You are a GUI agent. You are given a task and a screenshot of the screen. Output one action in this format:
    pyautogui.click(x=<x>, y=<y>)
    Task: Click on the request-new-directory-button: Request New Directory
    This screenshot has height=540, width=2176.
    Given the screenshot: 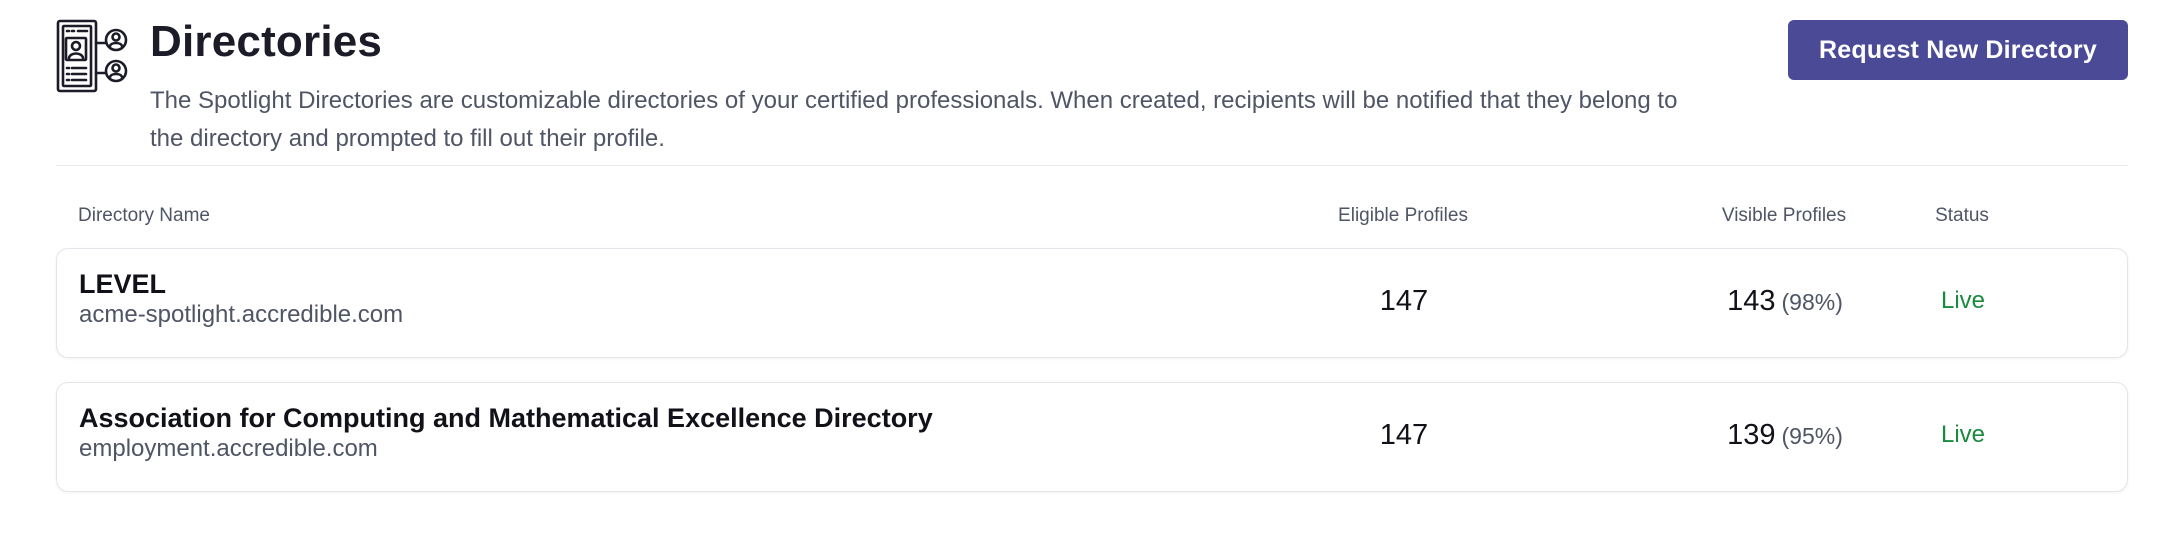 What is the action you would take?
    pyautogui.click(x=1958, y=50)
    